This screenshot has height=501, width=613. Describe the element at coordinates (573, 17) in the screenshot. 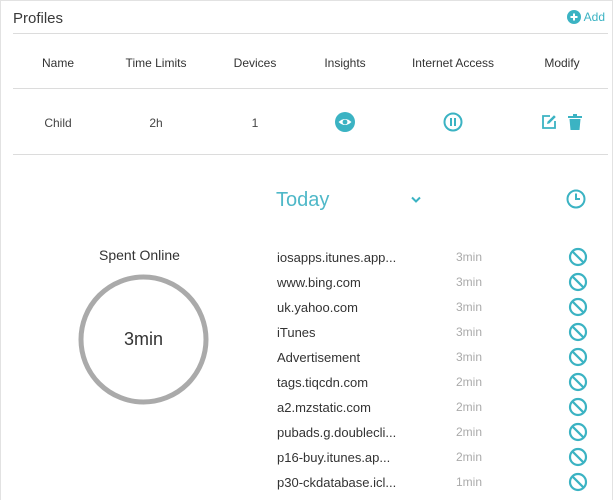

I see `plus-circle-icon` at that location.